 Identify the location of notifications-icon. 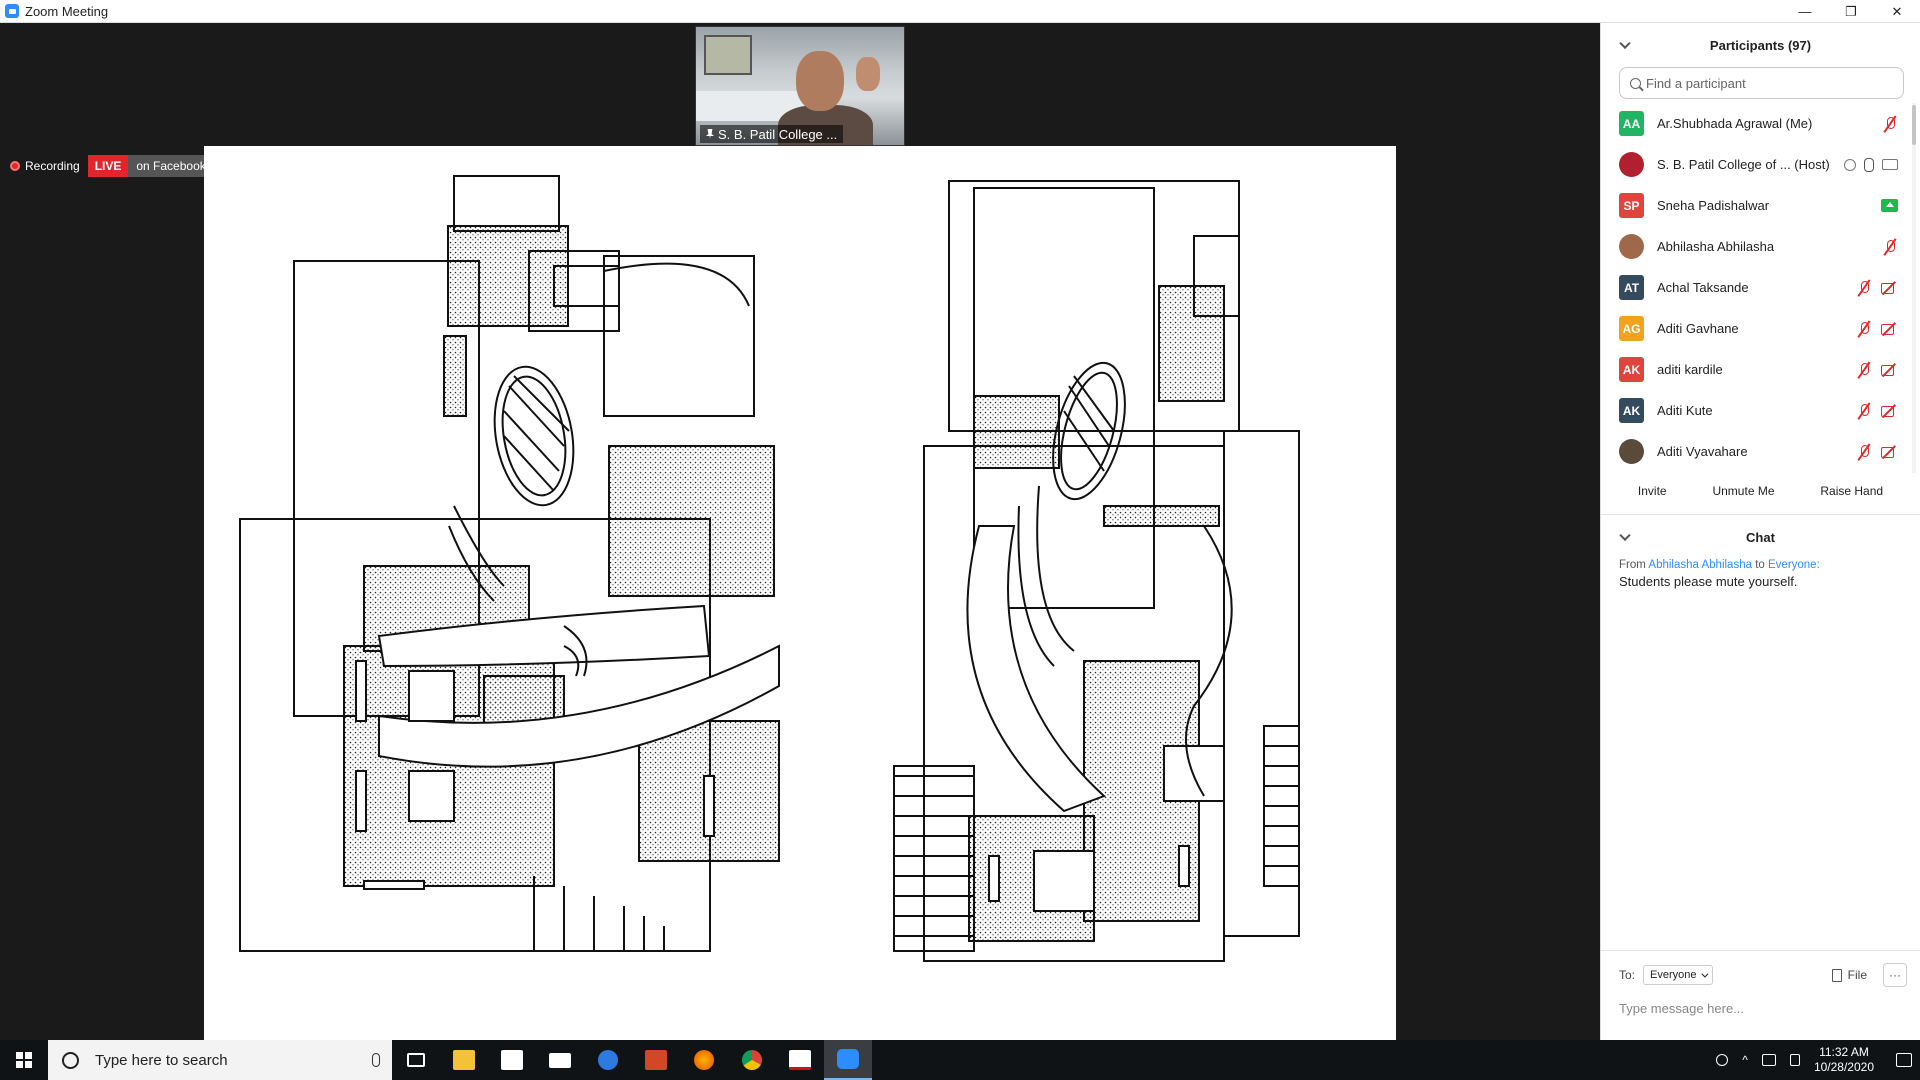
(1904, 1060).